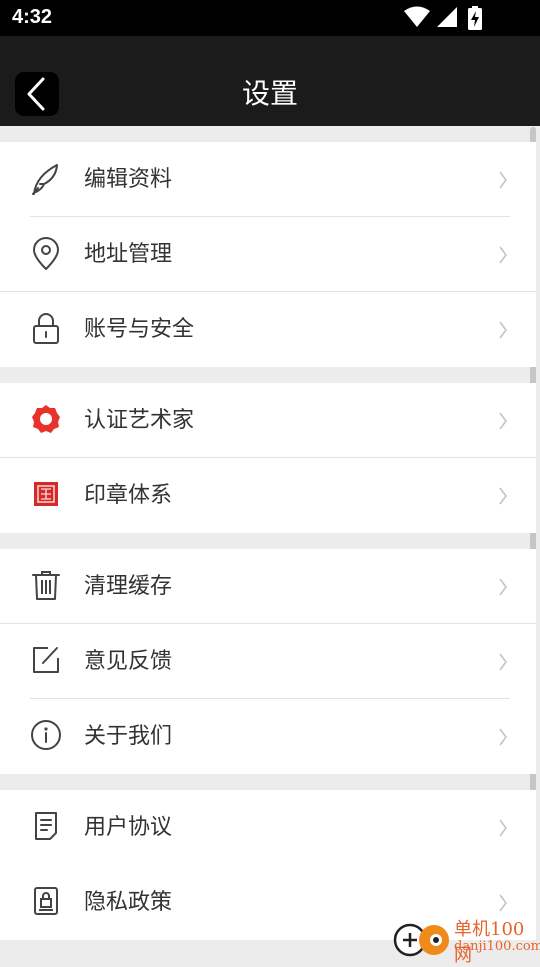 The height and width of the screenshot is (967, 540). What do you see at coordinates (421, 940) in the screenshot?
I see `watermark-logo-icon` at bounding box center [421, 940].